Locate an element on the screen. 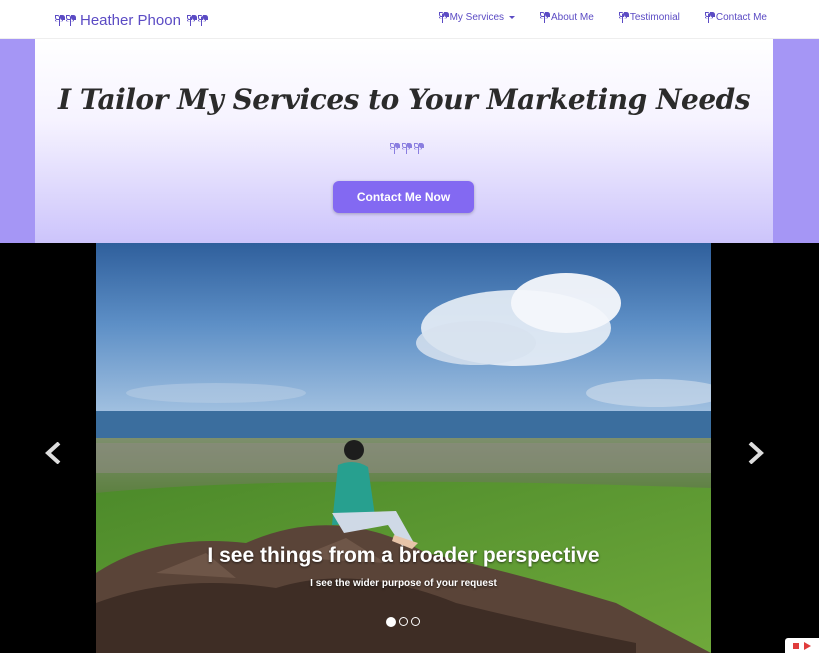 The width and height of the screenshot is (819, 653). nav-item-my-services: My Services is located at coordinates (477, 17).